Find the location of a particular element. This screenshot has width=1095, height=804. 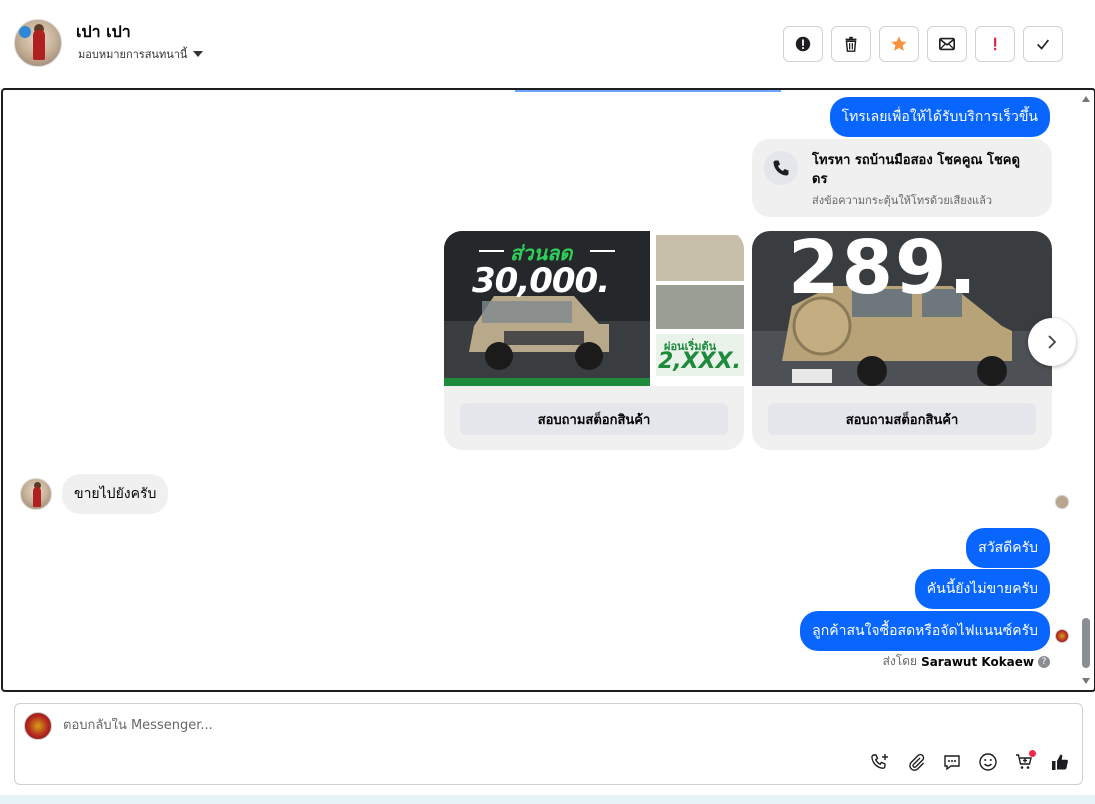

done-button is located at coordinates (1043, 44).